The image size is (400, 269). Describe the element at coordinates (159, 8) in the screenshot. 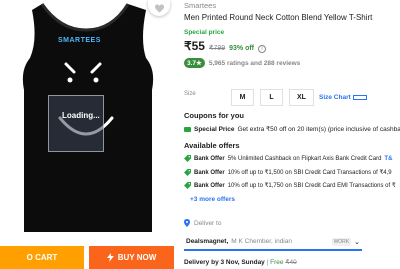

I see `heart-icon` at that location.